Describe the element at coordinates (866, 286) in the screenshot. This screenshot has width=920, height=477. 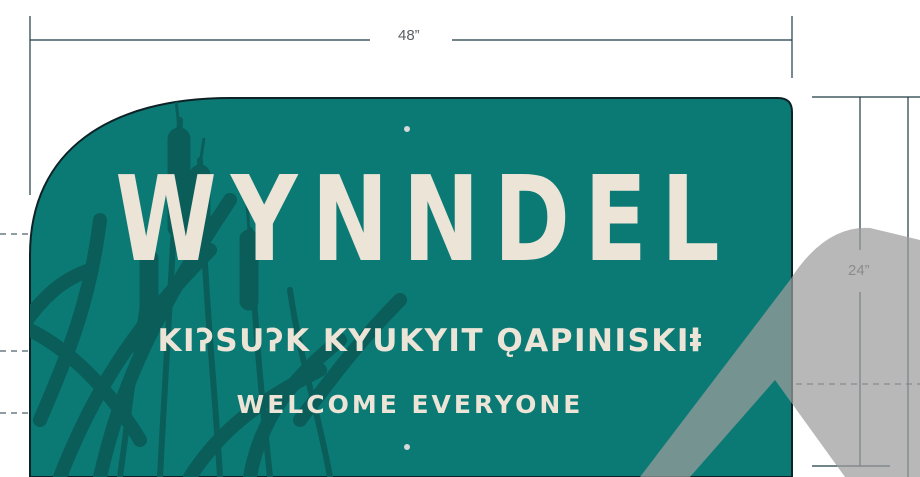
I see `height-dimension` at that location.